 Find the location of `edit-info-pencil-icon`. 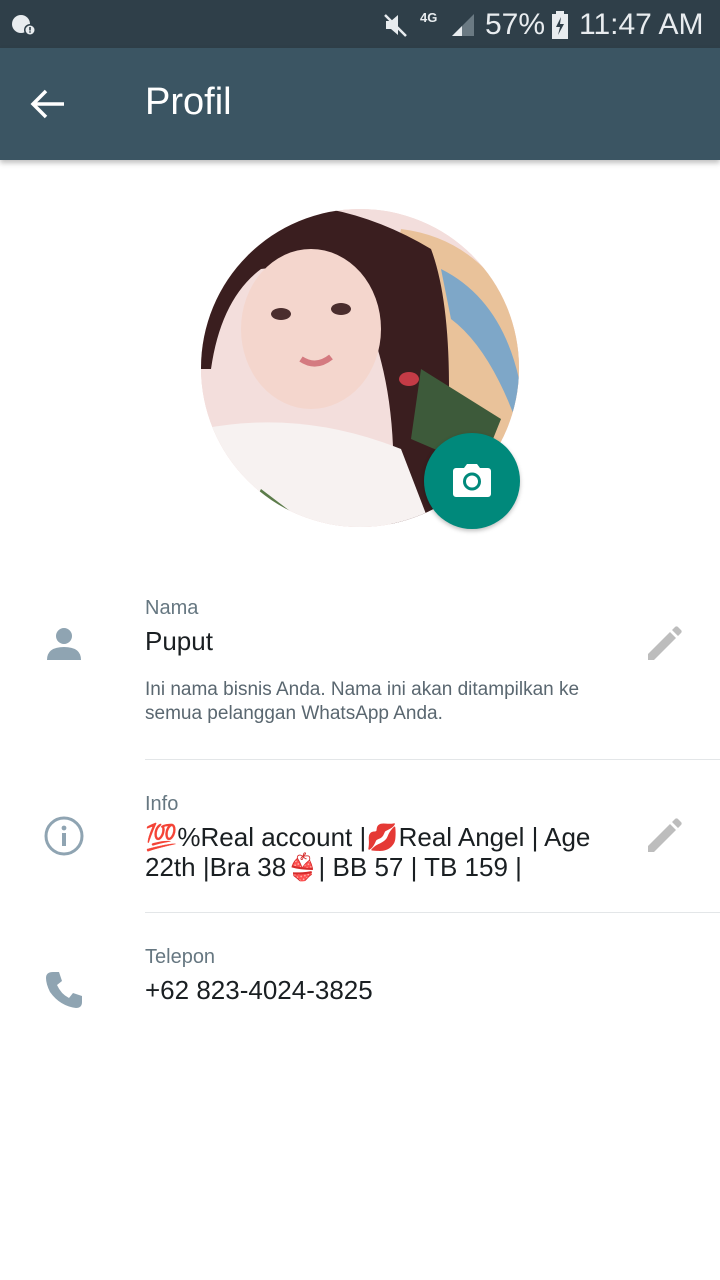

edit-info-pencil-icon is located at coordinates (664, 836).